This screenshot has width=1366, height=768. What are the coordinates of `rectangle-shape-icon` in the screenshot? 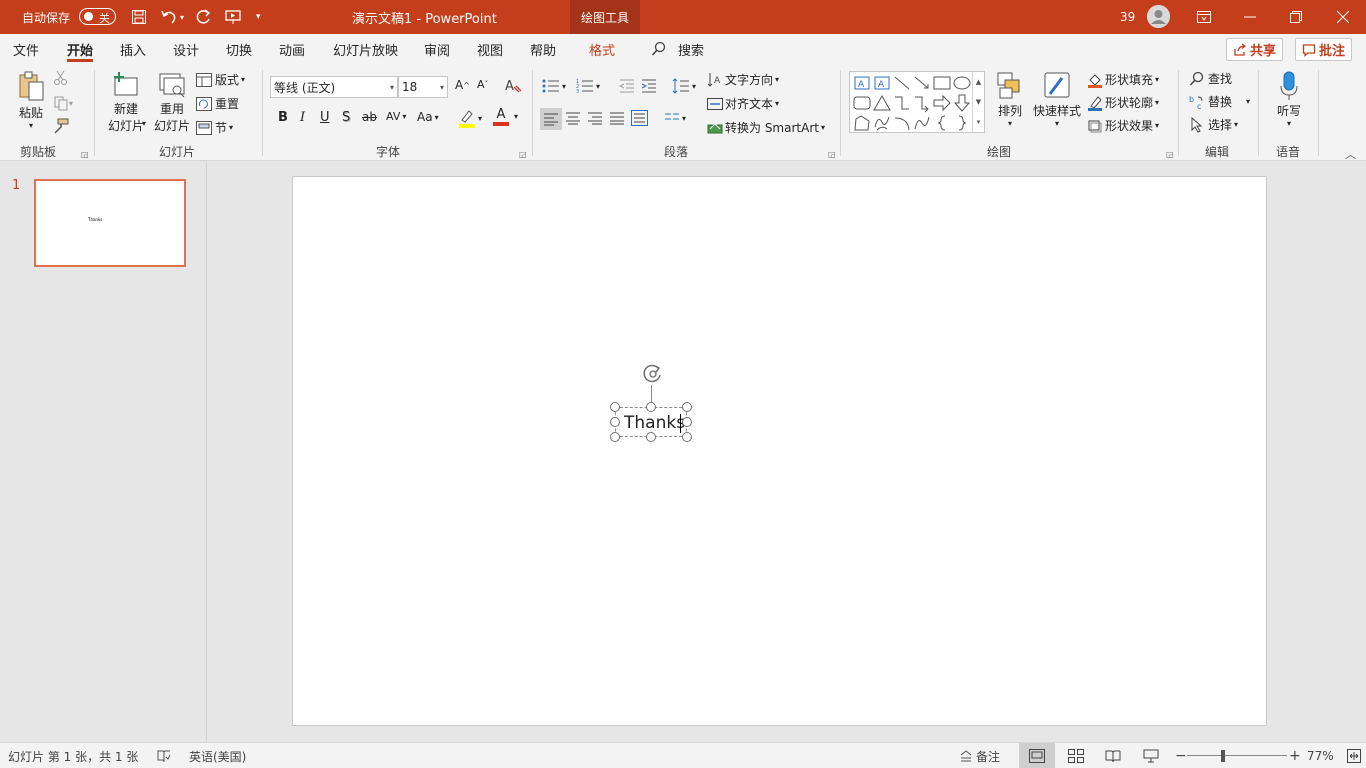 It's located at (942, 83).